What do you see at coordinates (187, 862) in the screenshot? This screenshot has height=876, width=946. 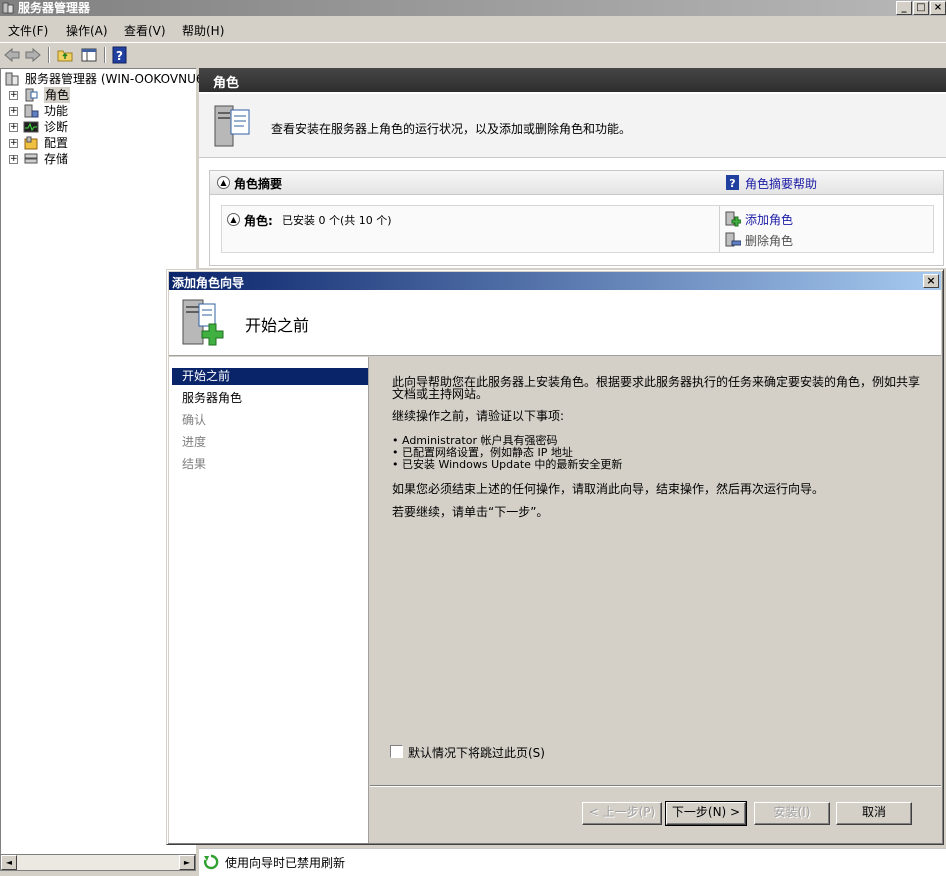 I see `scroll-right-button: ►` at bounding box center [187, 862].